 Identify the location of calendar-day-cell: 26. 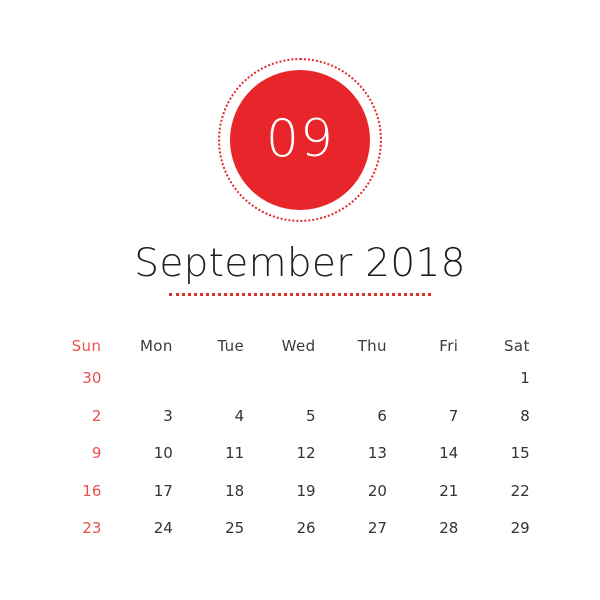
(295, 529).